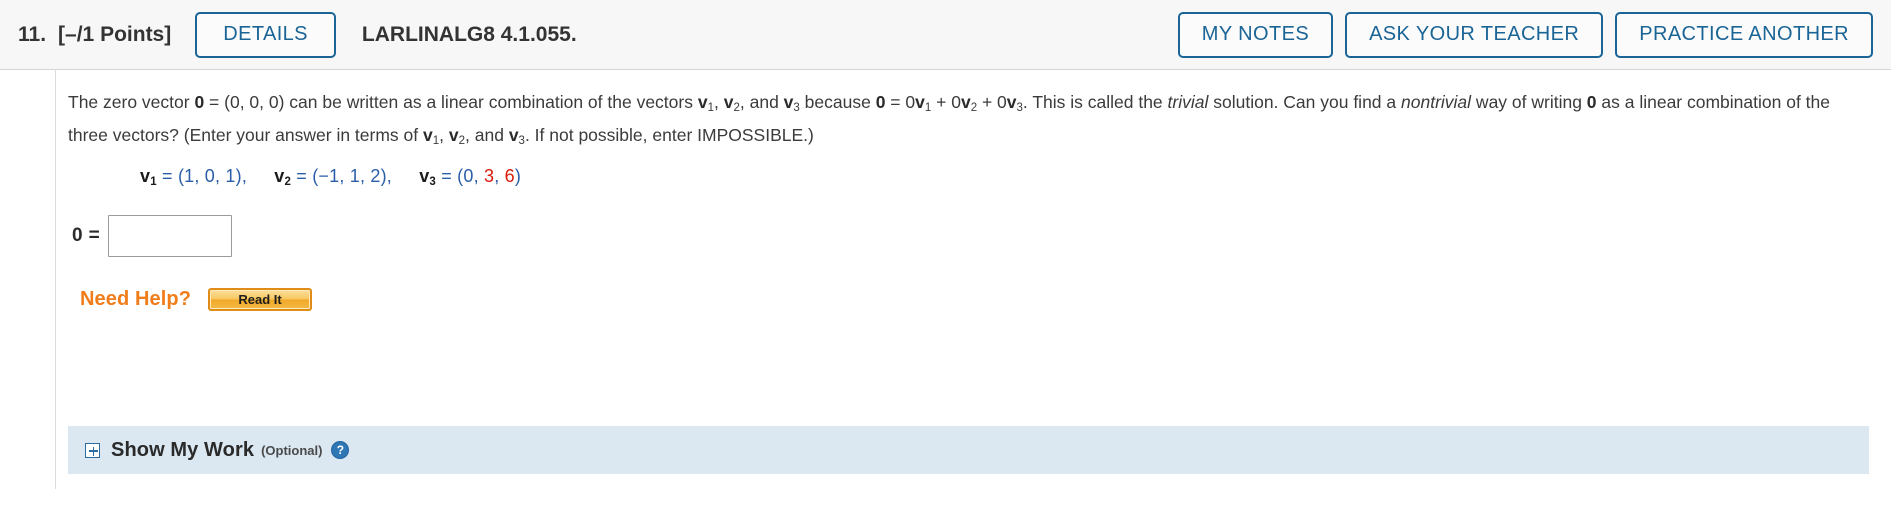 Image resolution: width=1891 pixels, height=526 pixels. What do you see at coordinates (979, 236) in the screenshot?
I see `answer-row: 0 =` at bounding box center [979, 236].